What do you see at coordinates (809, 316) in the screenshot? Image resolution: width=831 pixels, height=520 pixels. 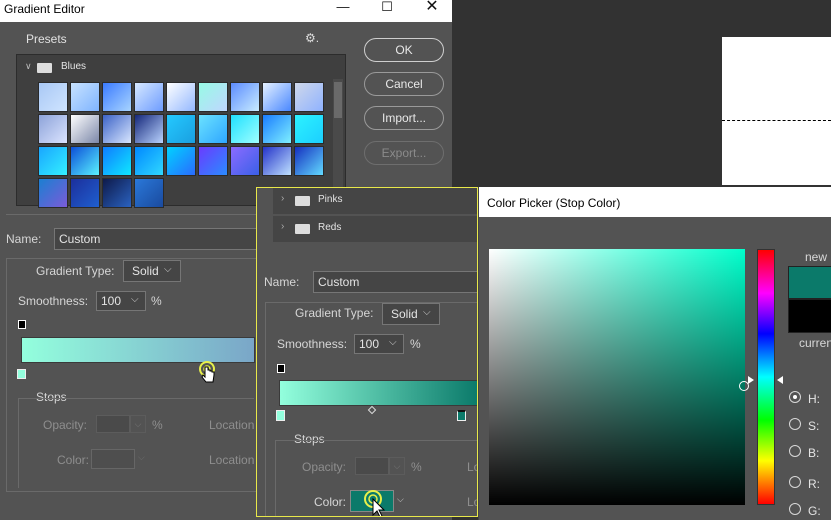 I see `current-color-swatch` at bounding box center [809, 316].